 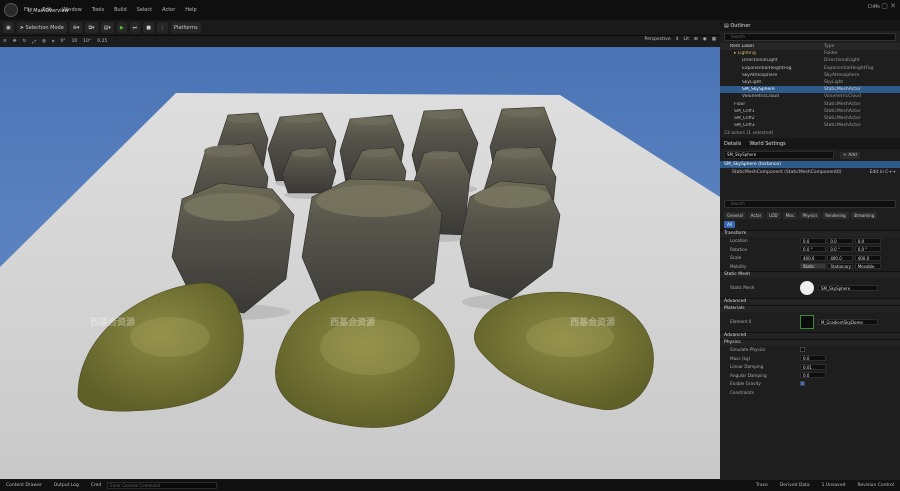 I want to click on mass-value: 0.0, so click(x=813, y=358).